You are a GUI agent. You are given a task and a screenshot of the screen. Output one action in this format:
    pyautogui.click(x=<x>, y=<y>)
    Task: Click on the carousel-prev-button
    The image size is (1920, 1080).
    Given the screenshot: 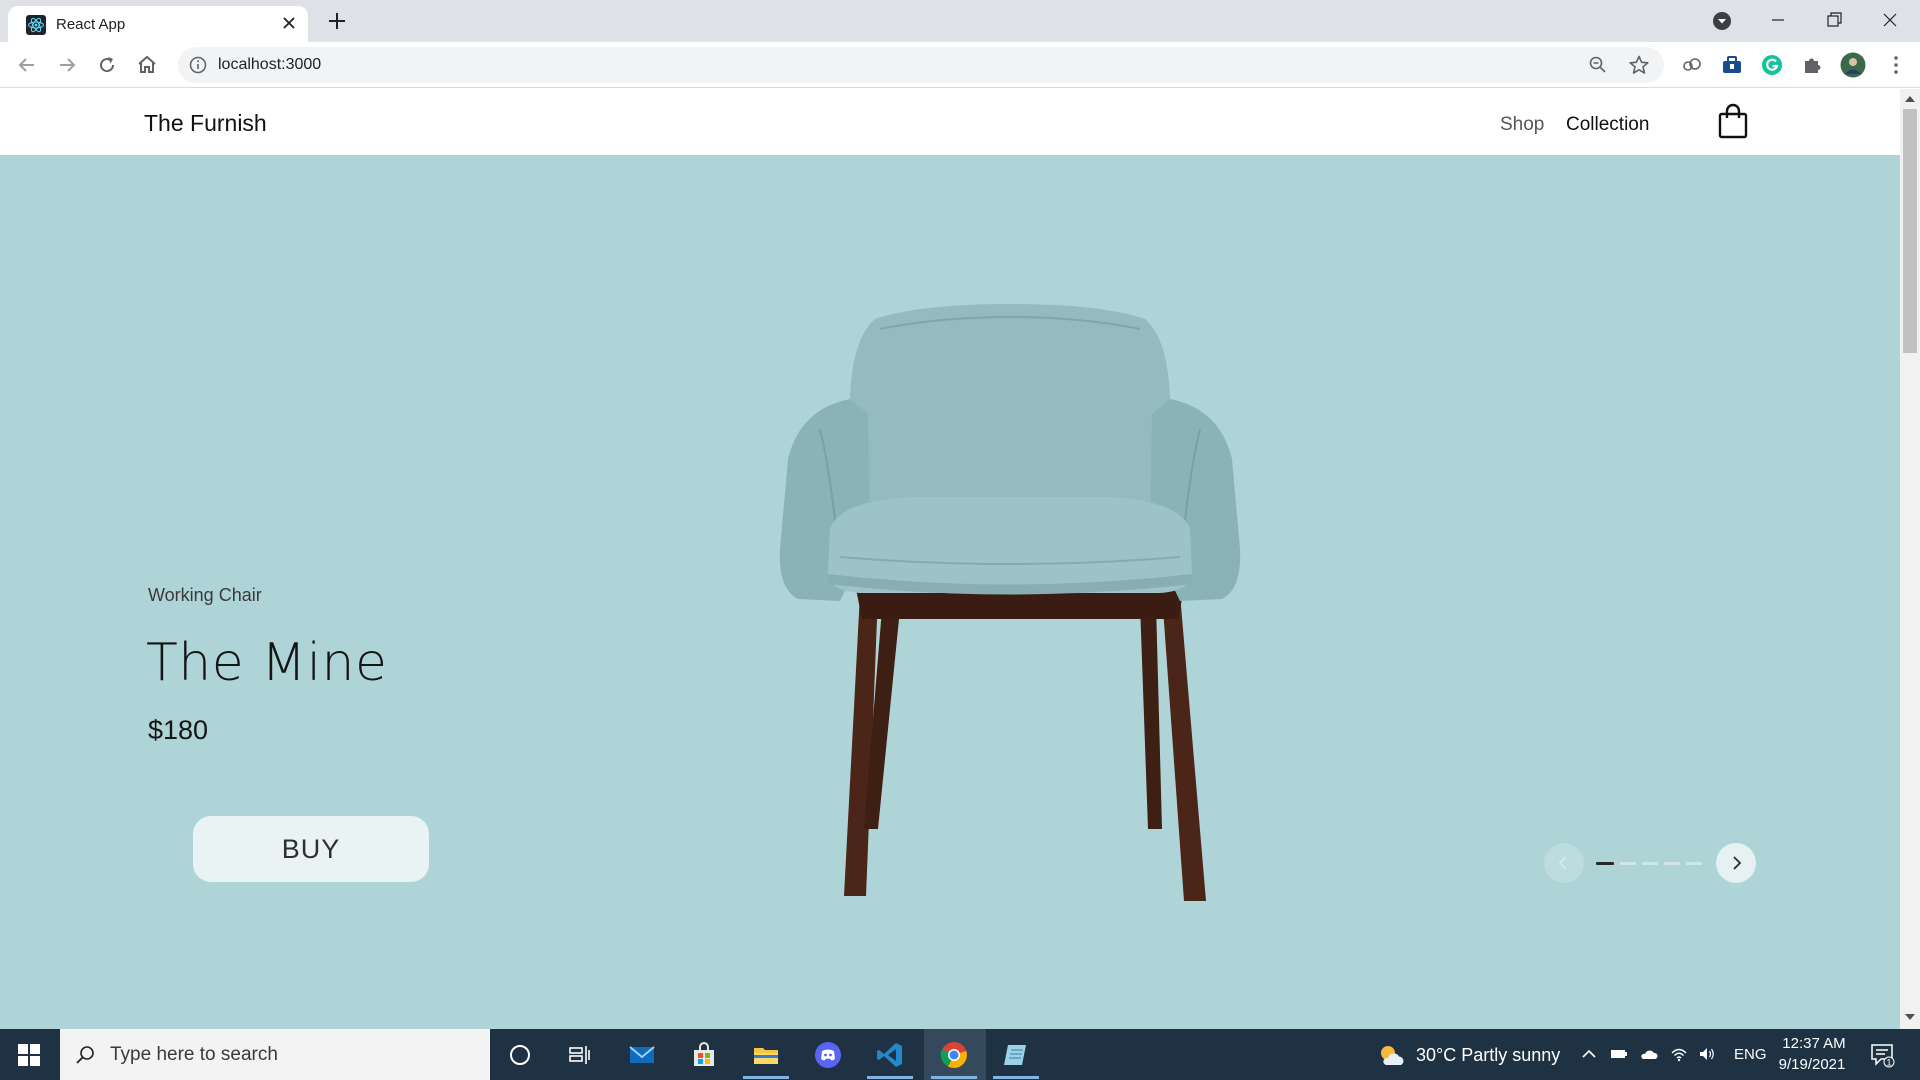 What is the action you would take?
    pyautogui.click(x=1564, y=863)
    